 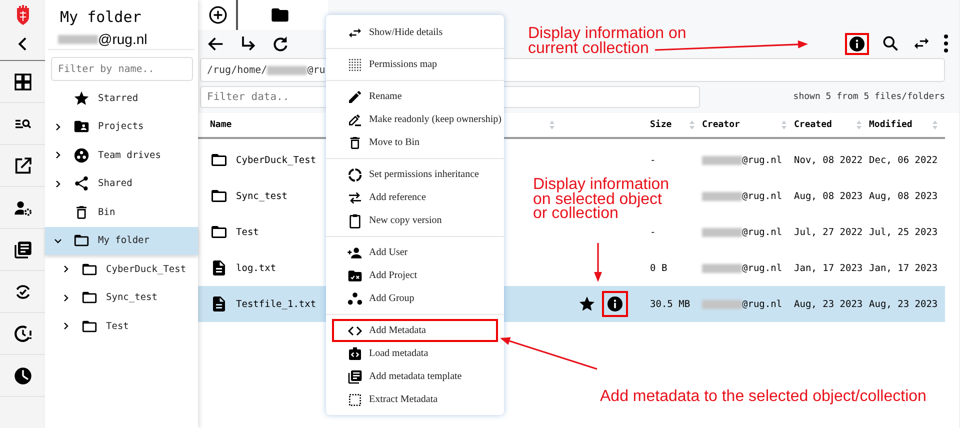 I want to click on created-date: Aug, 23 2023, so click(x=829, y=304).